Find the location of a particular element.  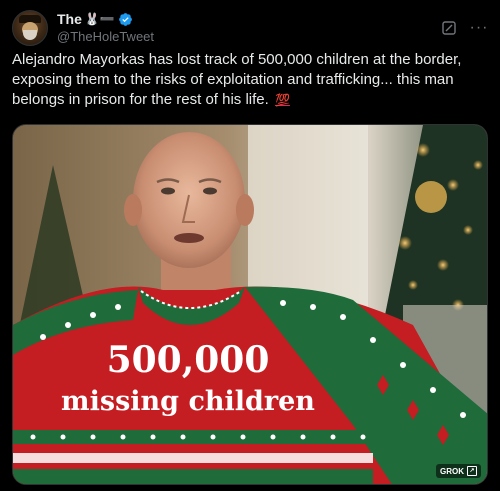

grok-icon is located at coordinates (449, 28).